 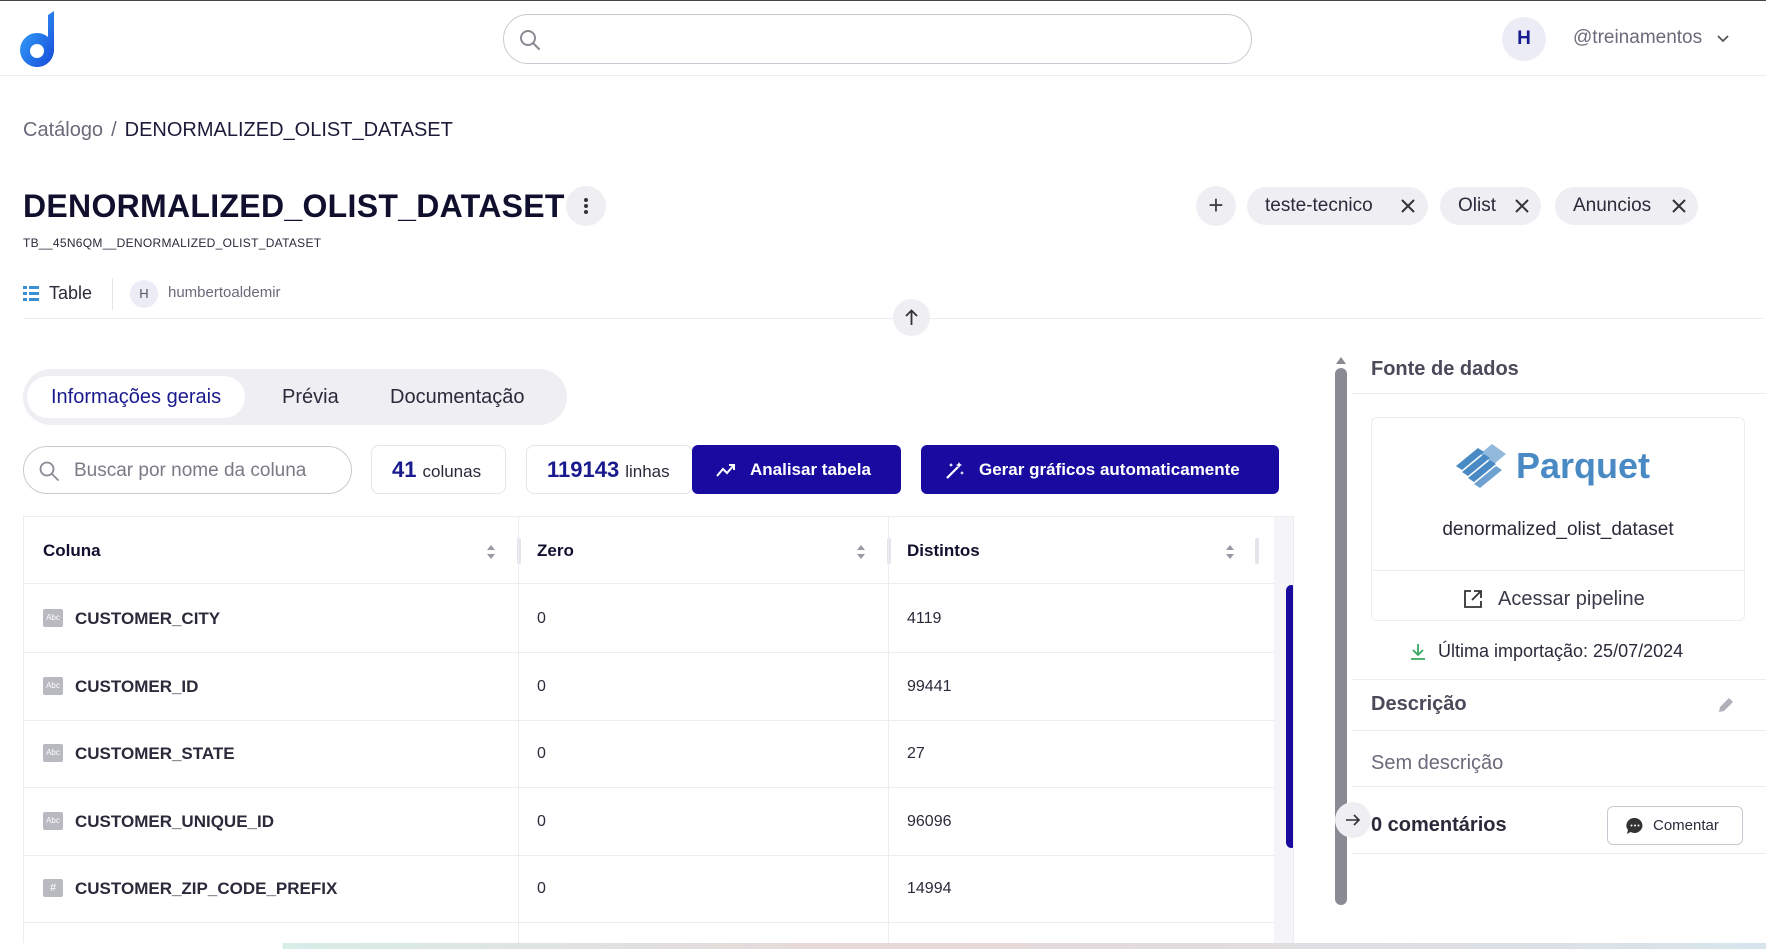 What do you see at coordinates (139, 753) in the screenshot?
I see `column-name: CUSTOMER_STATE` at bounding box center [139, 753].